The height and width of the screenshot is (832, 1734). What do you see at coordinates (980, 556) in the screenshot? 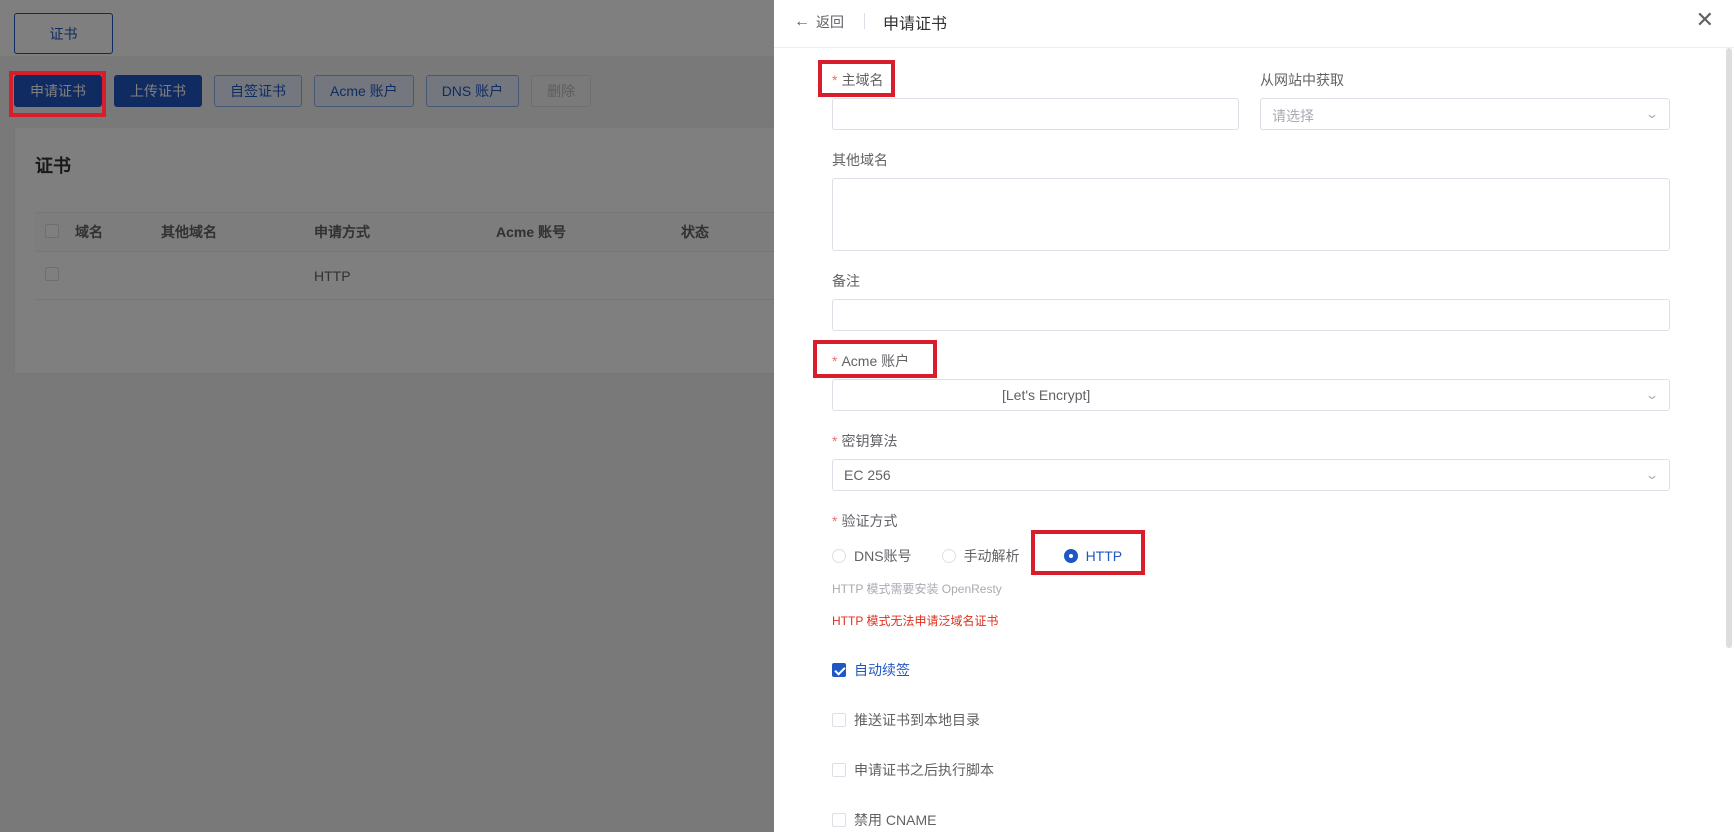
I see `radio-manual: 手动解析` at bounding box center [980, 556].